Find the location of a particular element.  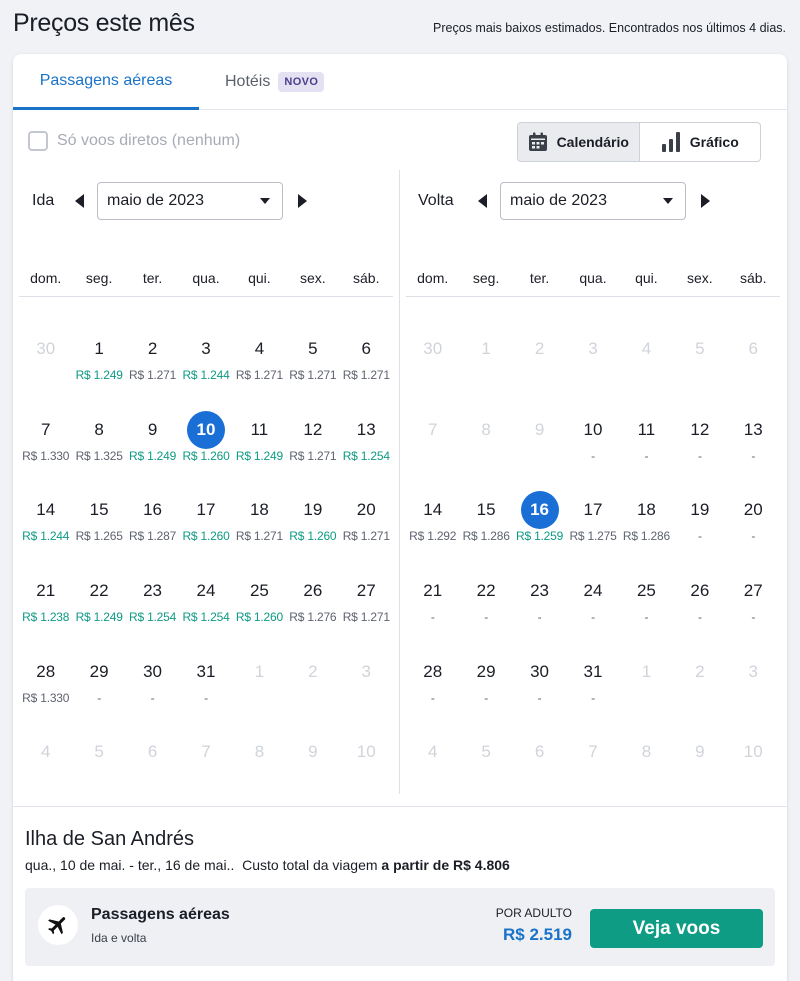

calendar-day-cell: 28 - is located at coordinates (432, 693).